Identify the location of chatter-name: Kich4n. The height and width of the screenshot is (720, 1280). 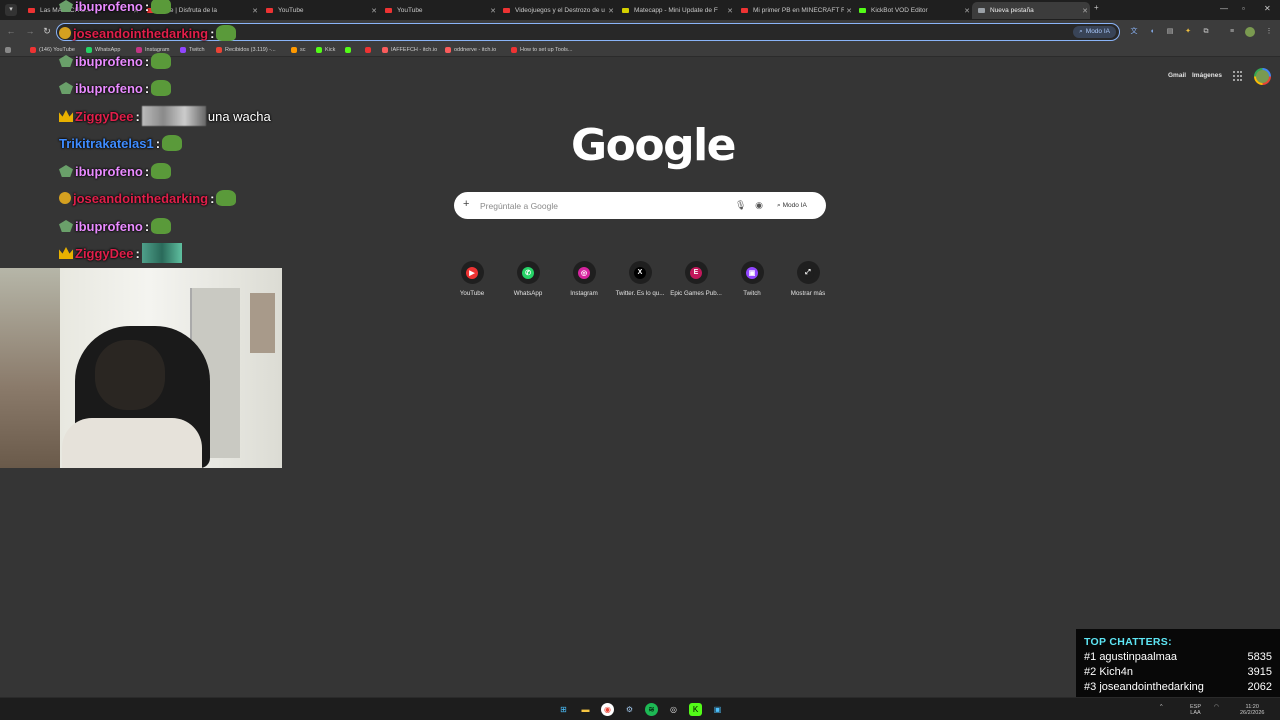
(1116, 672).